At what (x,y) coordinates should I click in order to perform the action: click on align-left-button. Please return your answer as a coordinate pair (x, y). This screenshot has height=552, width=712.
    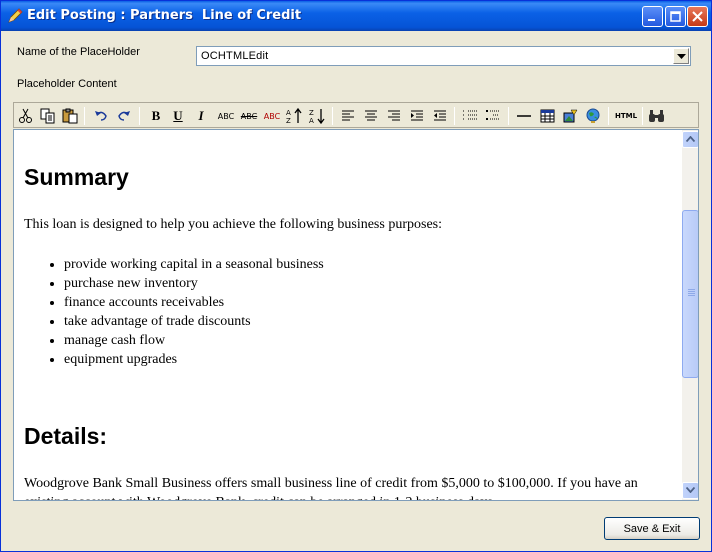
    Looking at the image, I should click on (348, 116).